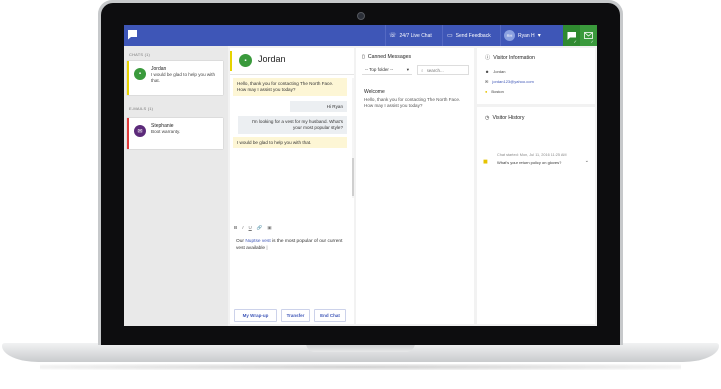 The width and height of the screenshot is (721, 389). What do you see at coordinates (473, 35) in the screenshot?
I see `send-feedback-label: Send Feedback` at bounding box center [473, 35].